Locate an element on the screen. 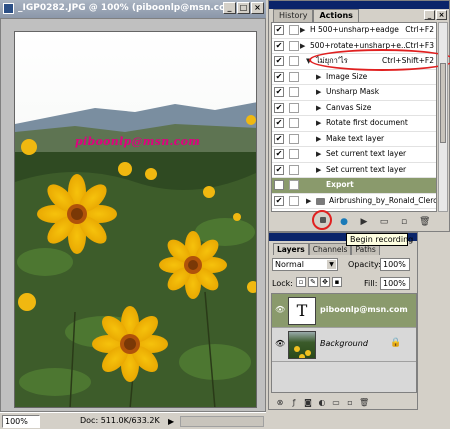 The width and height of the screenshot is (450, 429). panel-close-button: × is located at coordinates (441, 15).